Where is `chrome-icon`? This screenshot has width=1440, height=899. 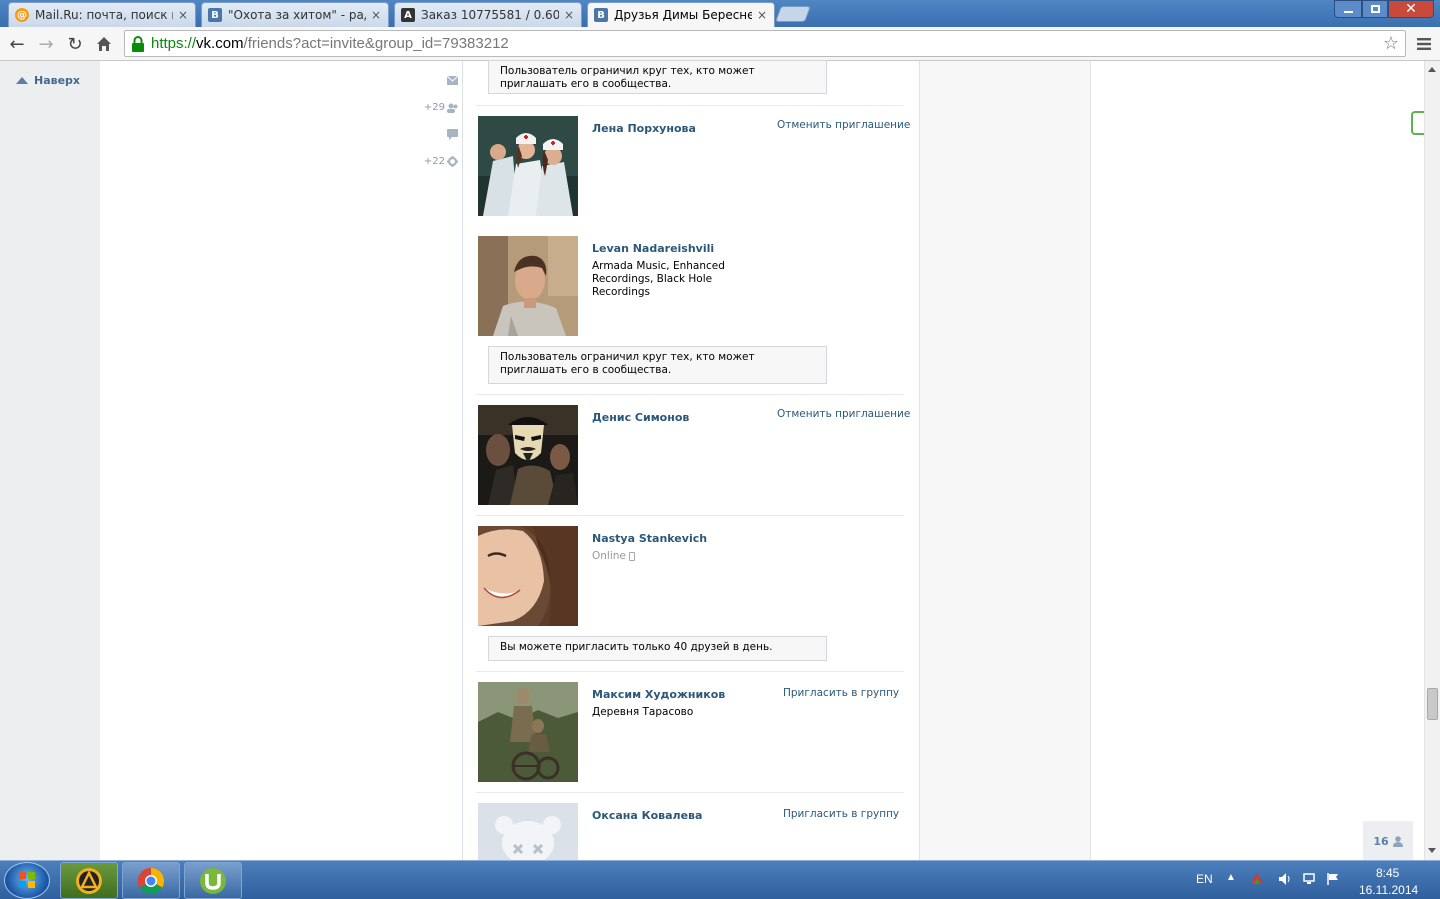
chrome-icon is located at coordinates (151, 880).